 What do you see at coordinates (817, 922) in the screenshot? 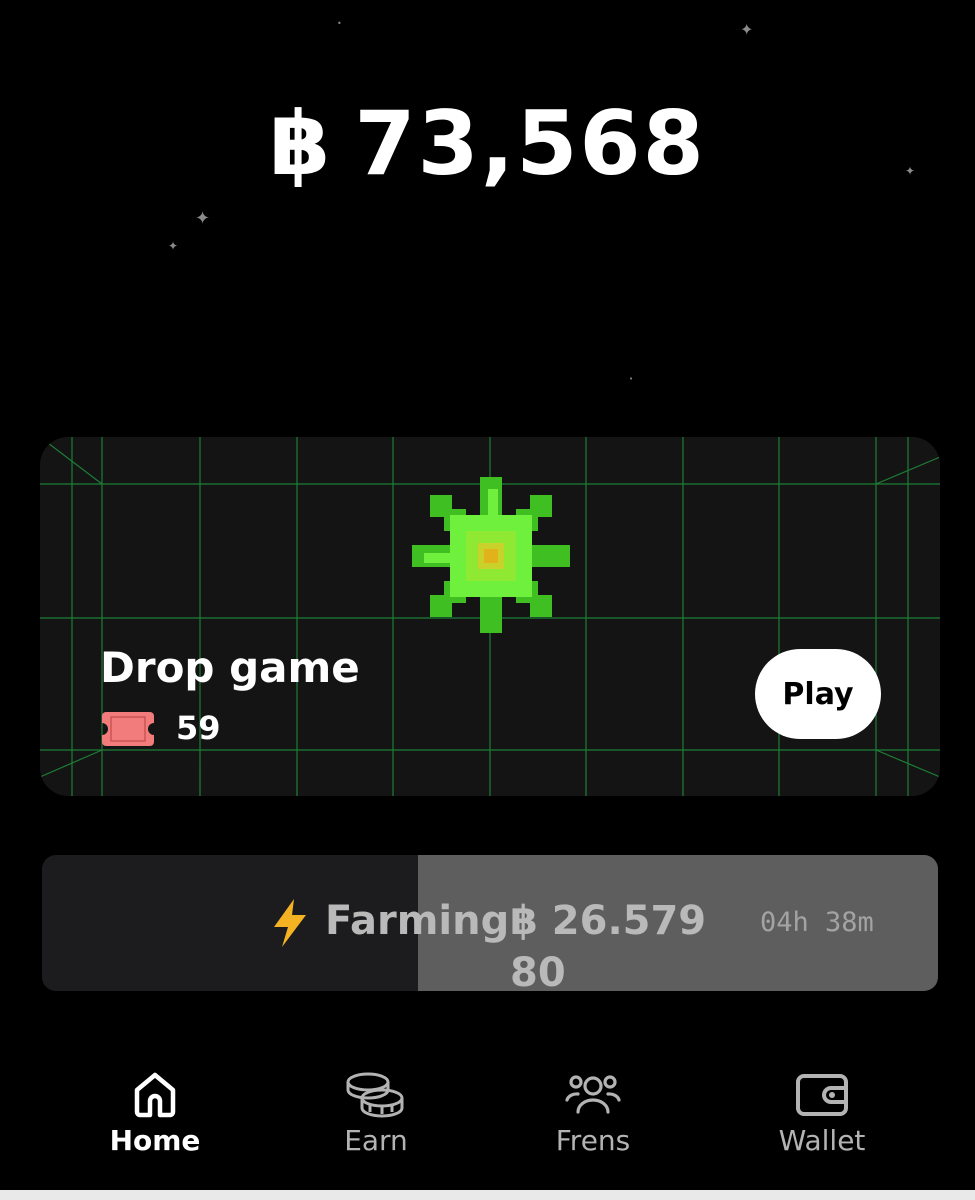
I see `farming-timer: 04h 38m` at bounding box center [817, 922].